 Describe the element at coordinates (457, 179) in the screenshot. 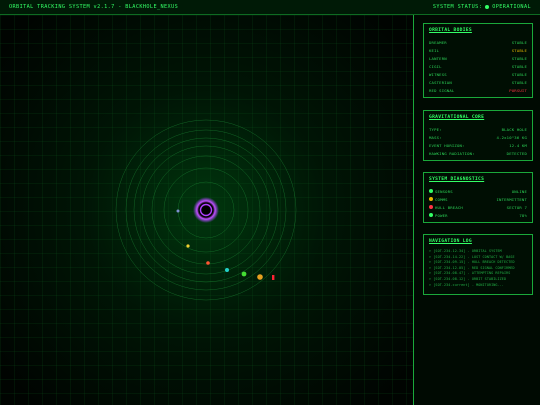

I see `system-diagnostics-title: SYSTEM DIAGNOSTICS` at that location.